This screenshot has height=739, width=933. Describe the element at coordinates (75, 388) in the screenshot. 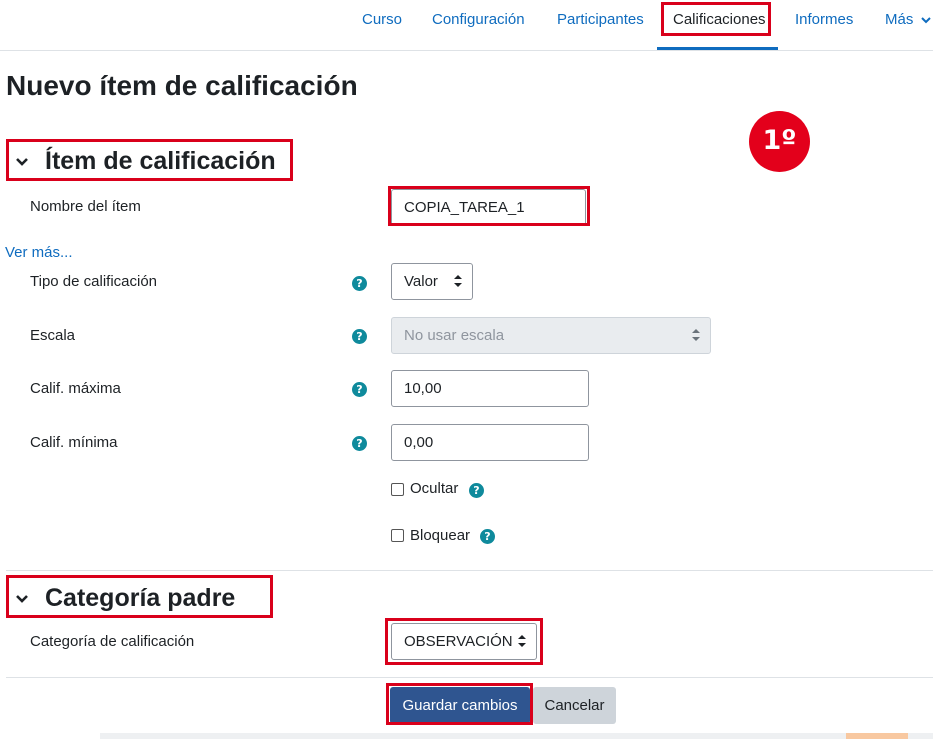

I see `max-grade-label: Calif. máxima` at that location.